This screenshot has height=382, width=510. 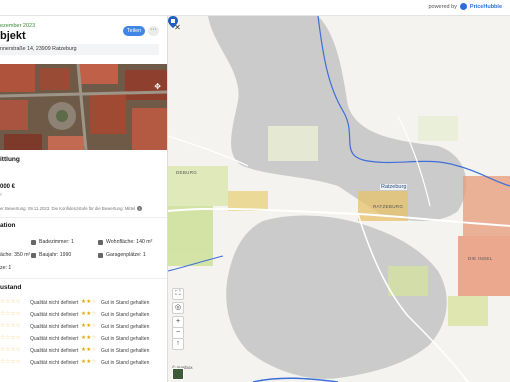 I want to click on address-text: nnerstraße 14, 23909 Ratzeburg, so click(x=38, y=49).